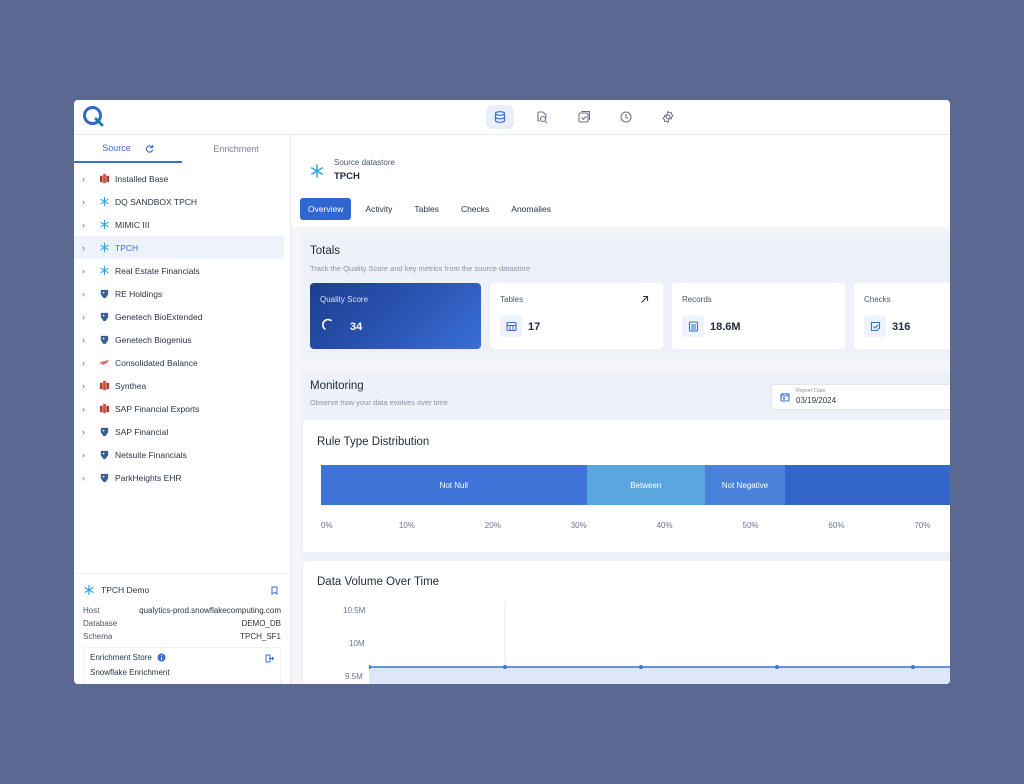 This screenshot has height=784, width=1024. I want to click on data-volume-chart, so click(659, 642).